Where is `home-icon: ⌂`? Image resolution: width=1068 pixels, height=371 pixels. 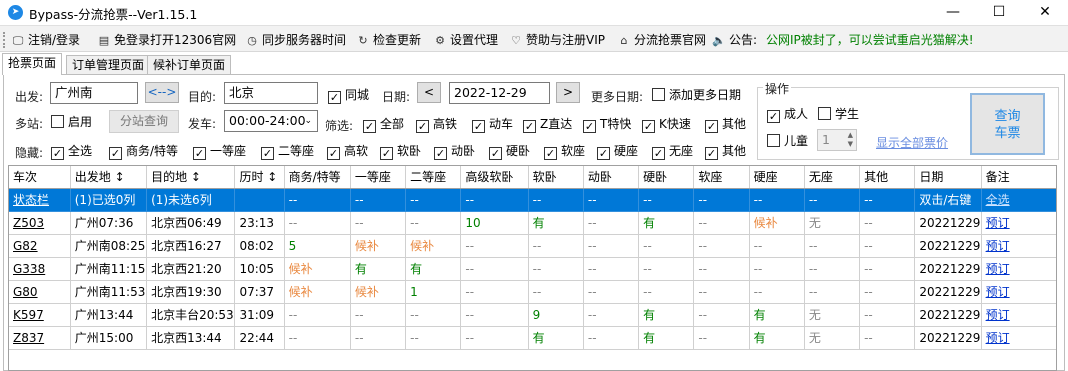 home-icon: ⌂ is located at coordinates (624, 40).